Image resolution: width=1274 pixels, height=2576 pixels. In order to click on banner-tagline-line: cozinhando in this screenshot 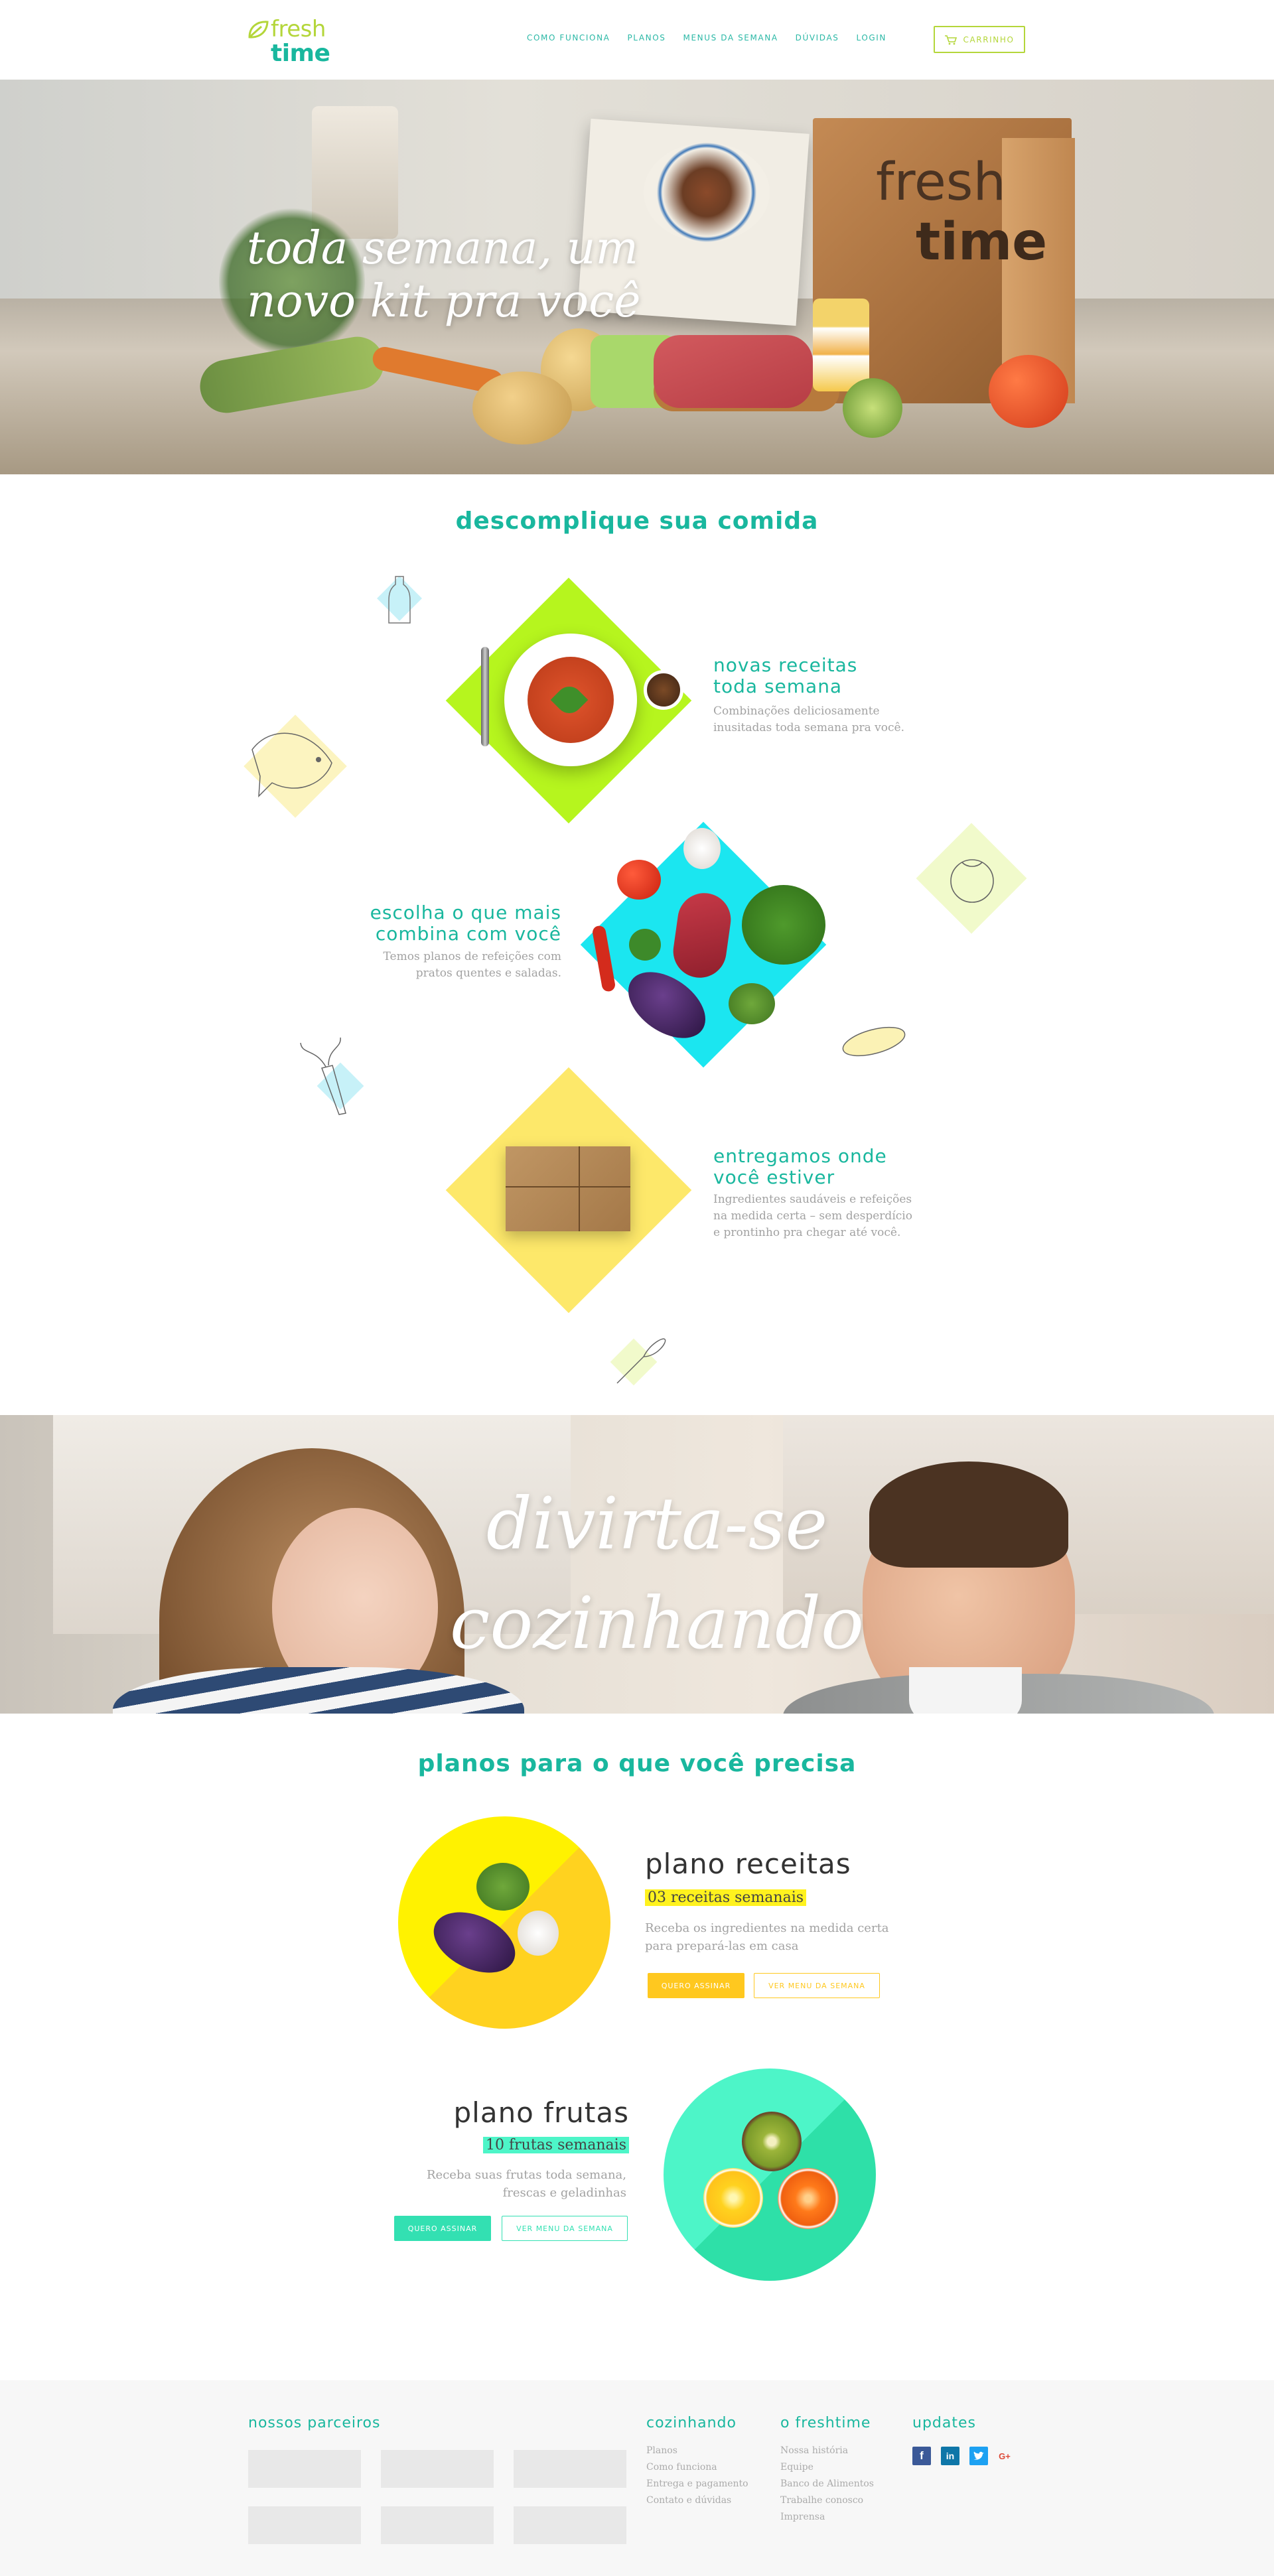, I will do `click(657, 1623)`.